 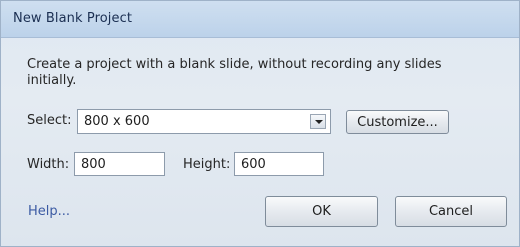 I want to click on size-select-value: 800 x 600, so click(x=117, y=121).